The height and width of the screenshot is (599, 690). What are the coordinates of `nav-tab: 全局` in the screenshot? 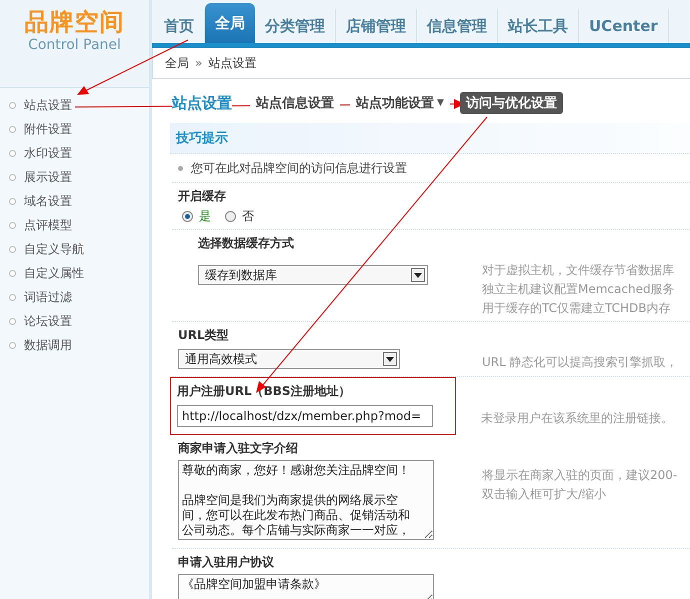 It's located at (230, 23).